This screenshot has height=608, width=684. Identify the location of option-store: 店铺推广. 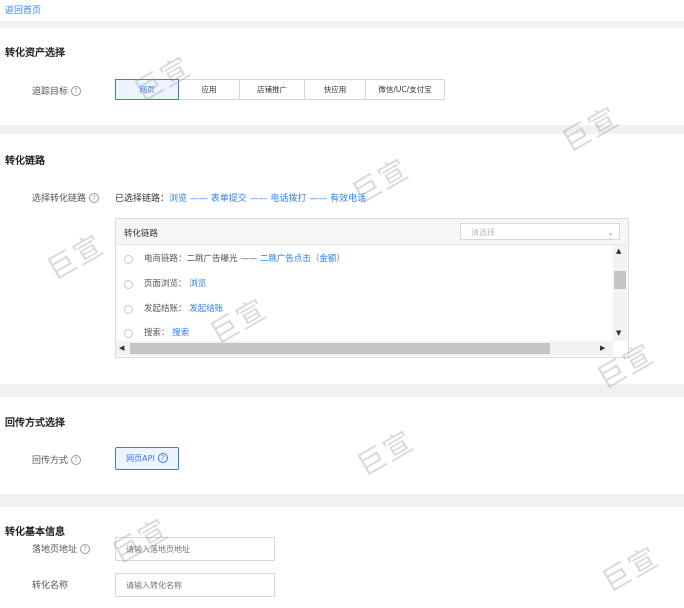
(272, 89).